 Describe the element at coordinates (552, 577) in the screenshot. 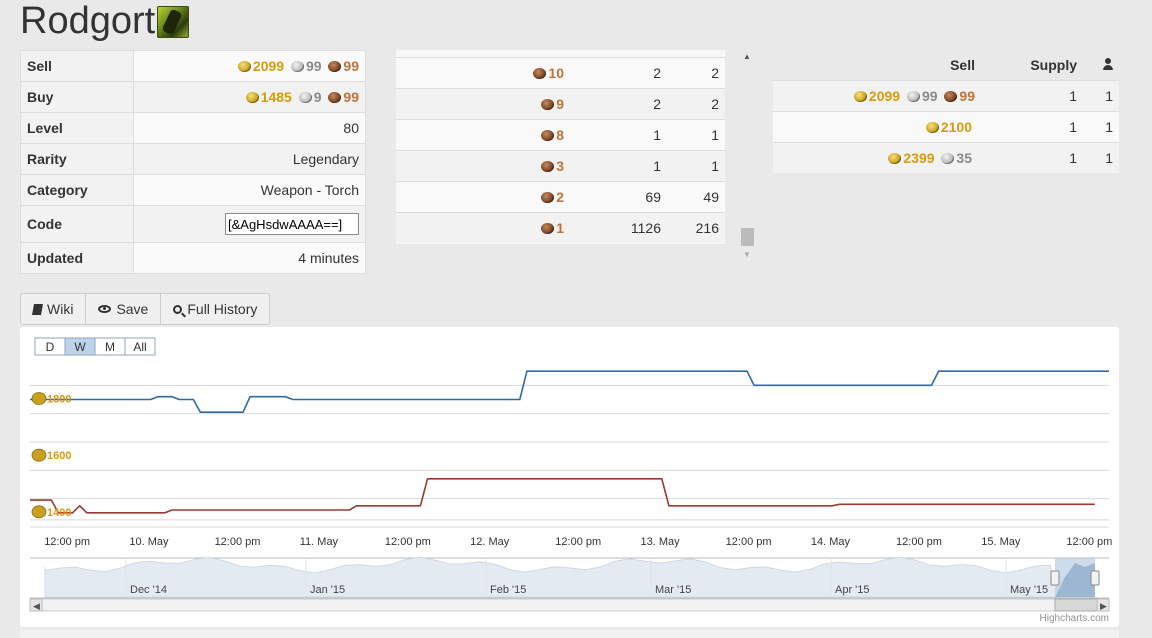

I see `navigator-series` at that location.